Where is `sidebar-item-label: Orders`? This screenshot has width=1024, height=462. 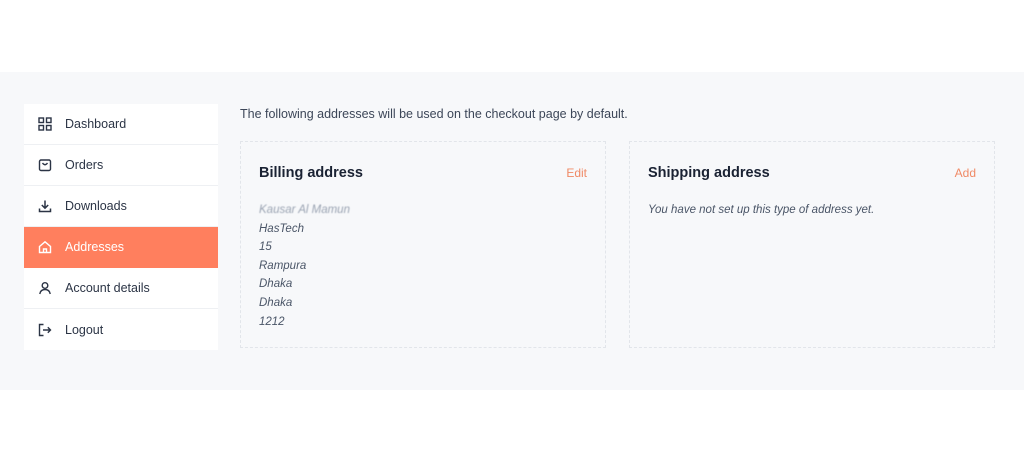 sidebar-item-label: Orders is located at coordinates (84, 165).